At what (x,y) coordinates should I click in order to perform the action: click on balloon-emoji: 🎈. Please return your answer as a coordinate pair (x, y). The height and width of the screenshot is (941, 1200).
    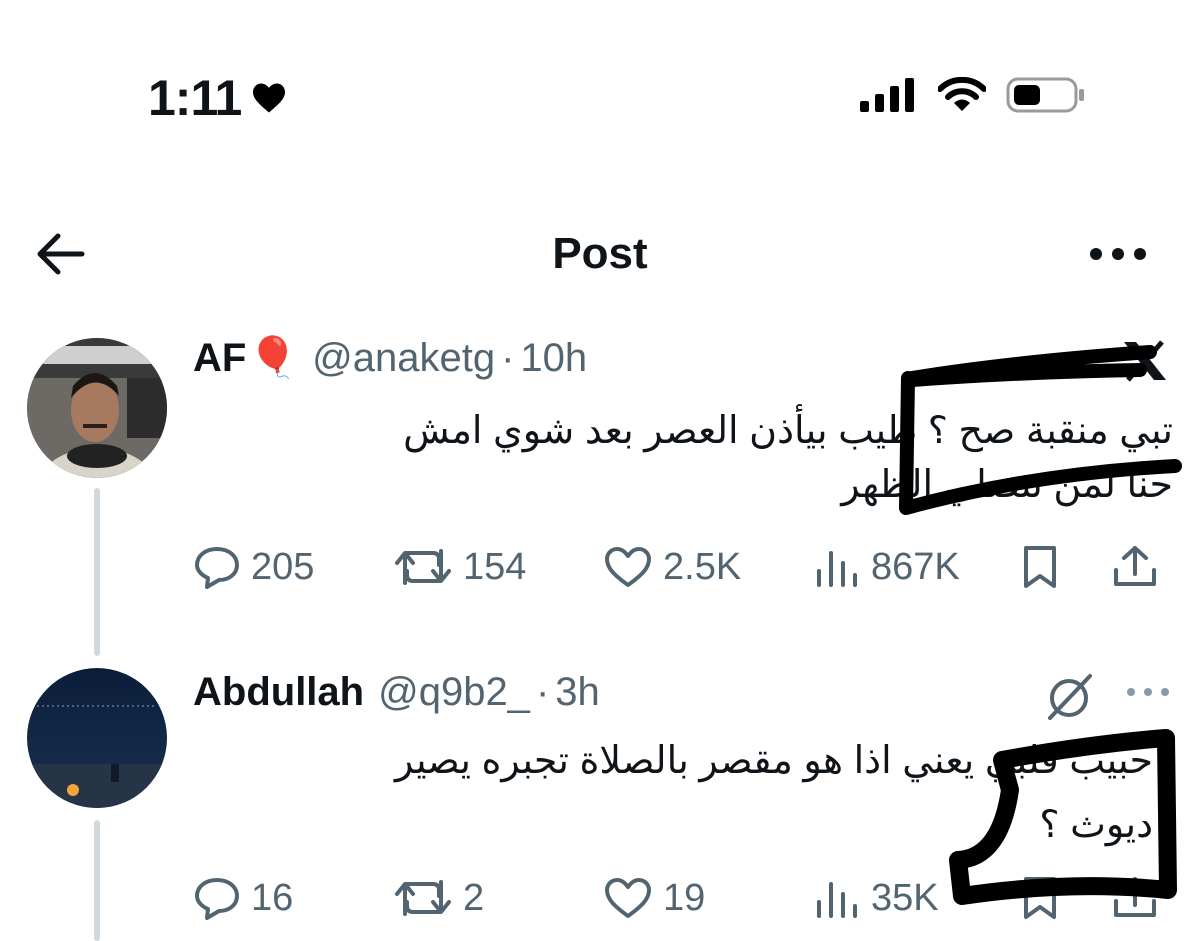
    Looking at the image, I should click on (273, 358).